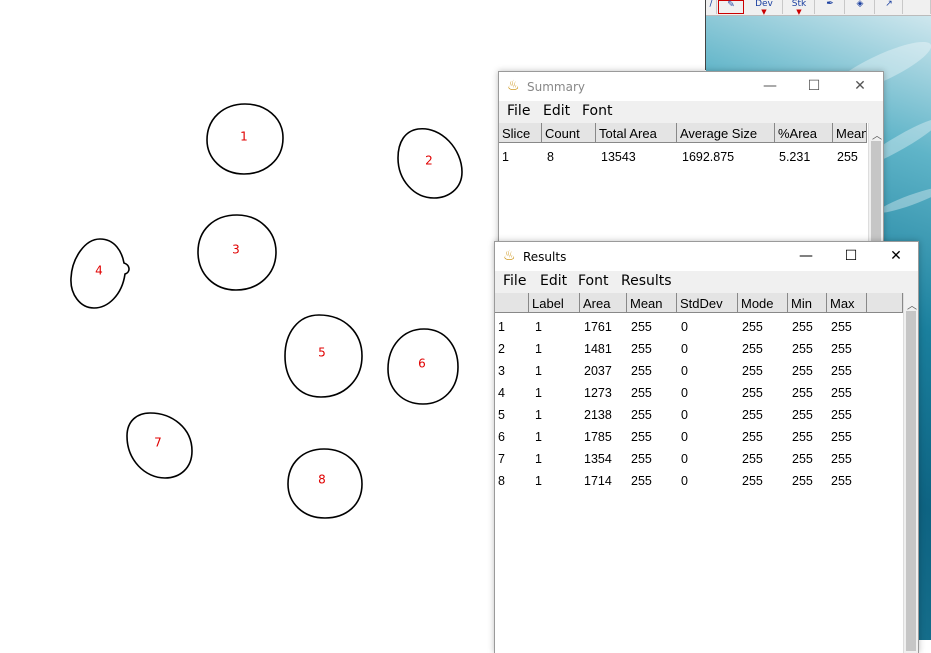  I want to click on color-picker-tool-icon: ✎, so click(731, 7).